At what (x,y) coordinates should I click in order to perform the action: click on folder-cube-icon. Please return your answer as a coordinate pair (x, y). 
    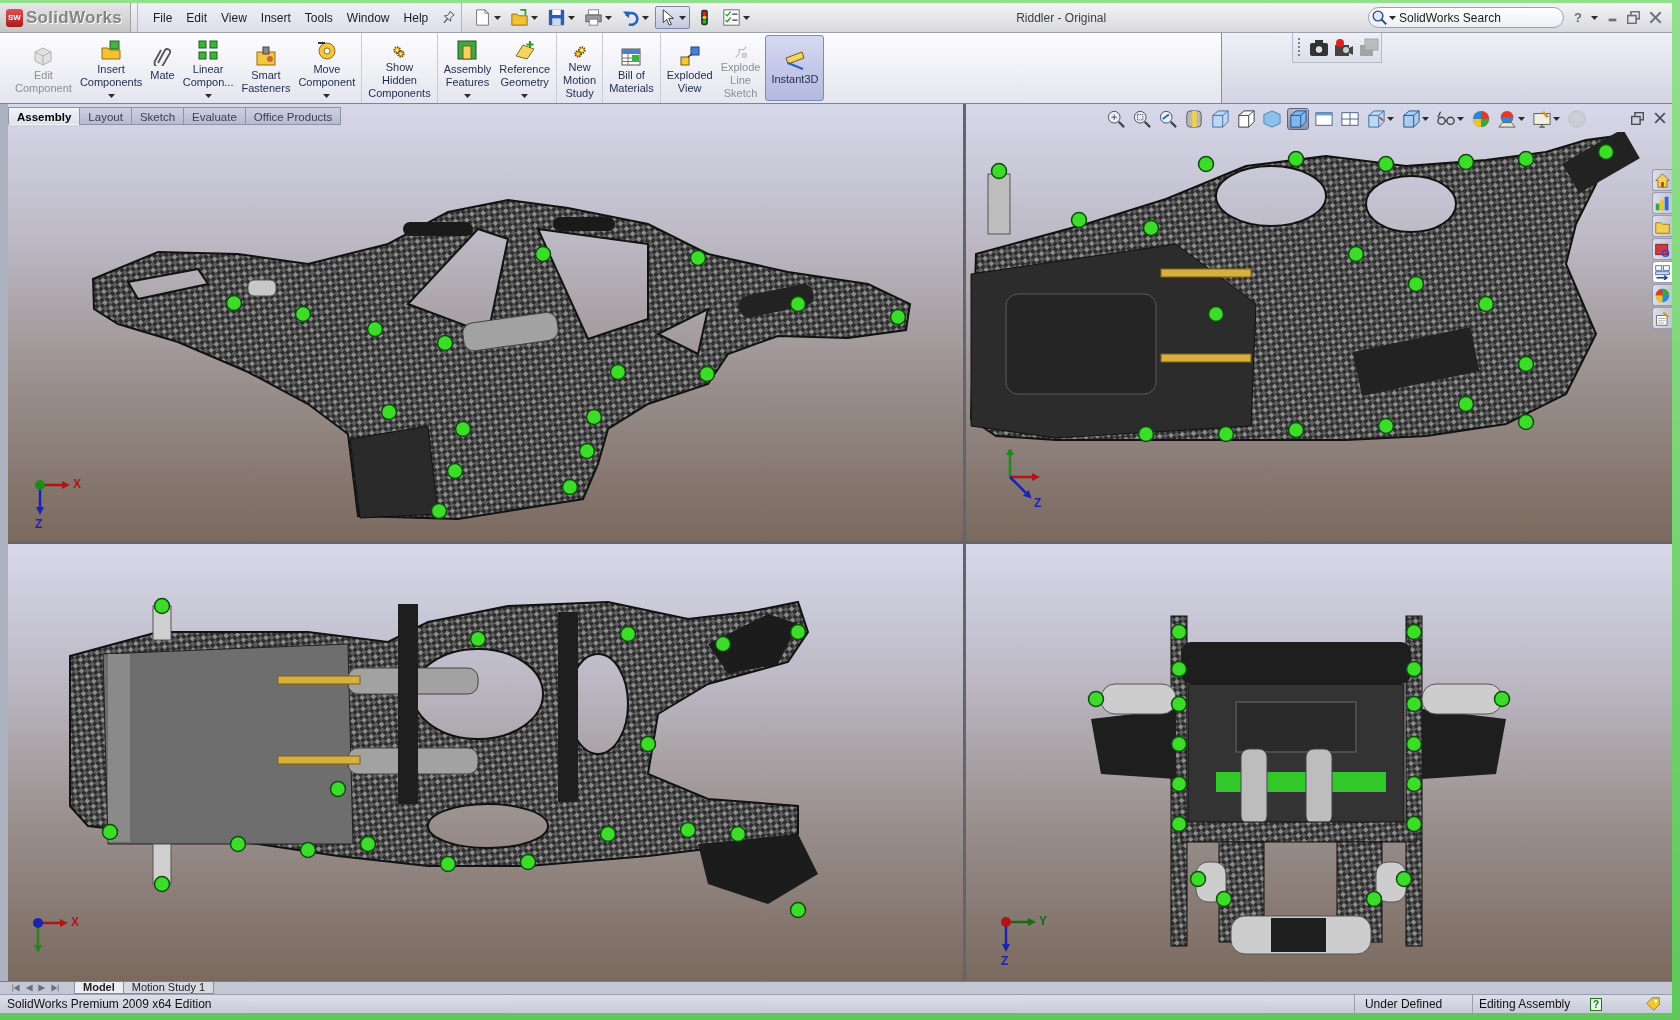
    Looking at the image, I should click on (111, 50).